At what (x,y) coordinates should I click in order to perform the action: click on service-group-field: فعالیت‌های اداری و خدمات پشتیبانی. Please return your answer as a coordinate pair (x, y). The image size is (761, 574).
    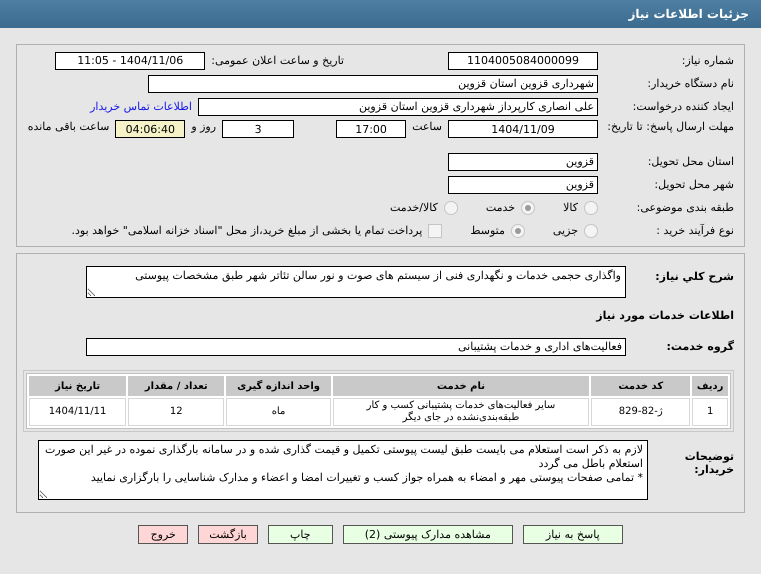
    Looking at the image, I should click on (356, 347).